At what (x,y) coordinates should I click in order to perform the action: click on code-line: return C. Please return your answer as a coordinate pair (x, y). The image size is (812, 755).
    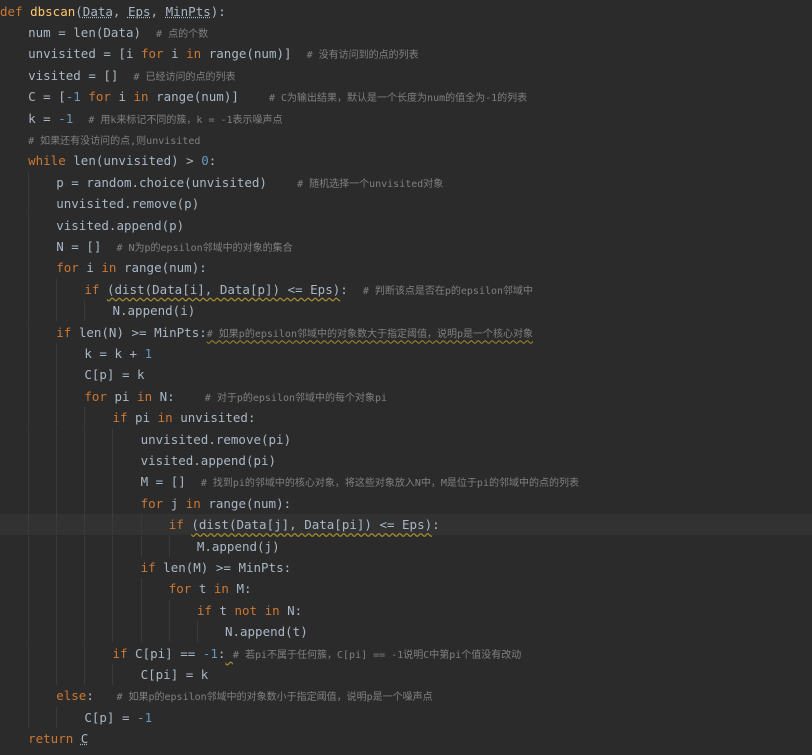
    Looking at the image, I should click on (406, 738).